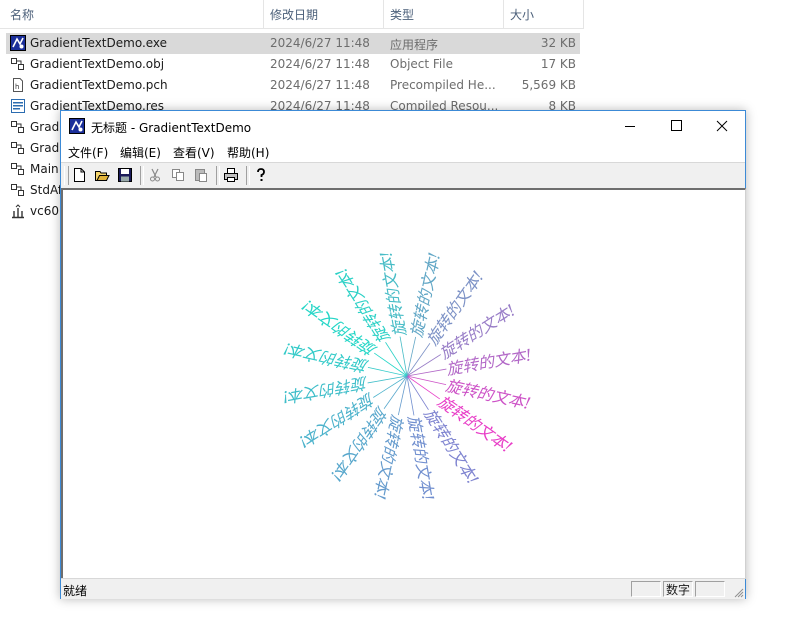 This screenshot has height=618, width=802. What do you see at coordinates (140, 152) in the screenshot?
I see `menu-edit: 编辑(E)` at bounding box center [140, 152].